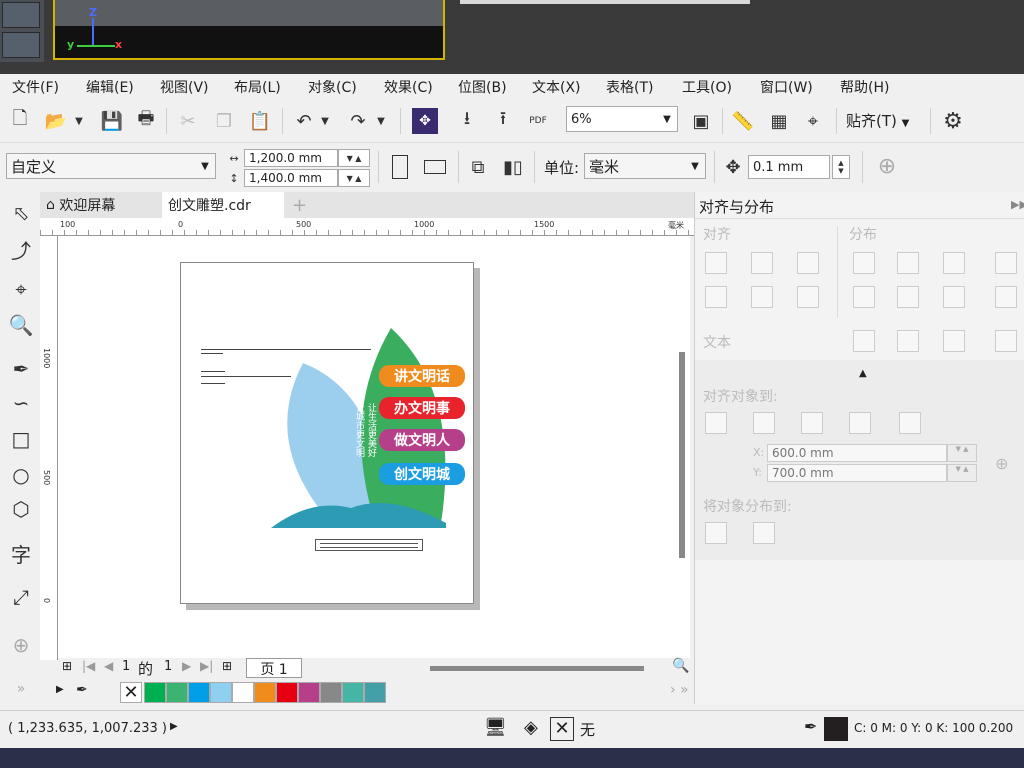 The width and height of the screenshot is (1024, 768). What do you see at coordinates (1006, 297) in the screenshot?
I see `distribute-space-v-icon` at bounding box center [1006, 297].